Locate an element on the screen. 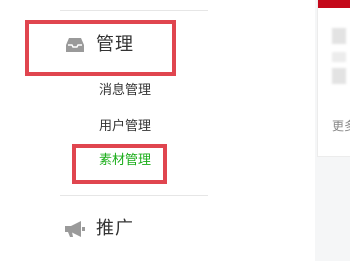 Image resolution: width=350 pixels, height=261 pixels. sidebar-item-message-management: 消息管理 is located at coordinates (125, 91).